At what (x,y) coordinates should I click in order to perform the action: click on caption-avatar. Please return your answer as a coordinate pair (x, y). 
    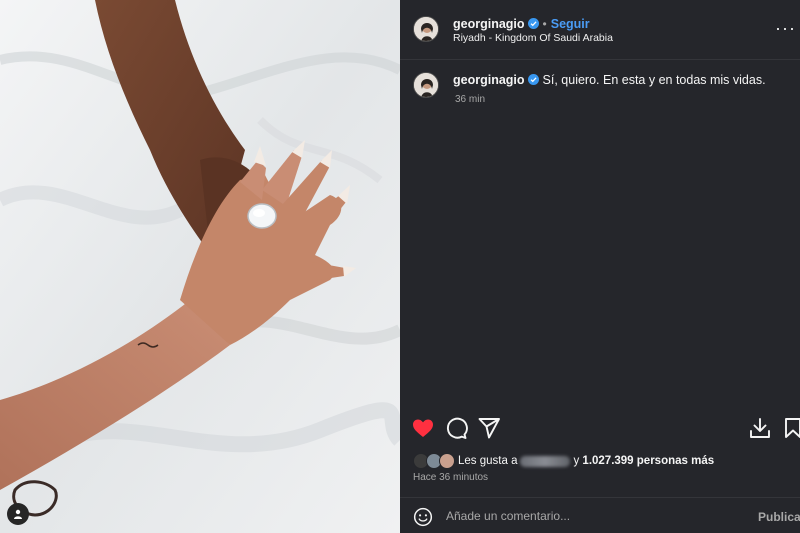
    Looking at the image, I should click on (426, 85).